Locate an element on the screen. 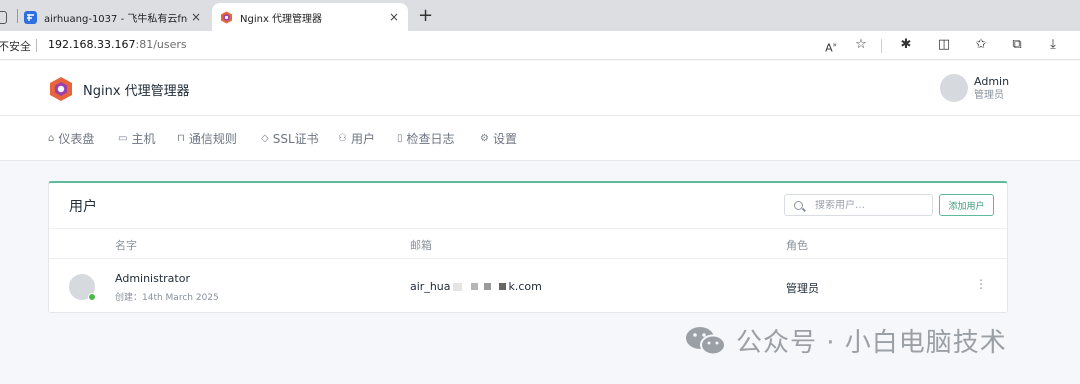 This screenshot has height=384, width=1080. favorites-icon: ✩ is located at coordinates (981, 45).